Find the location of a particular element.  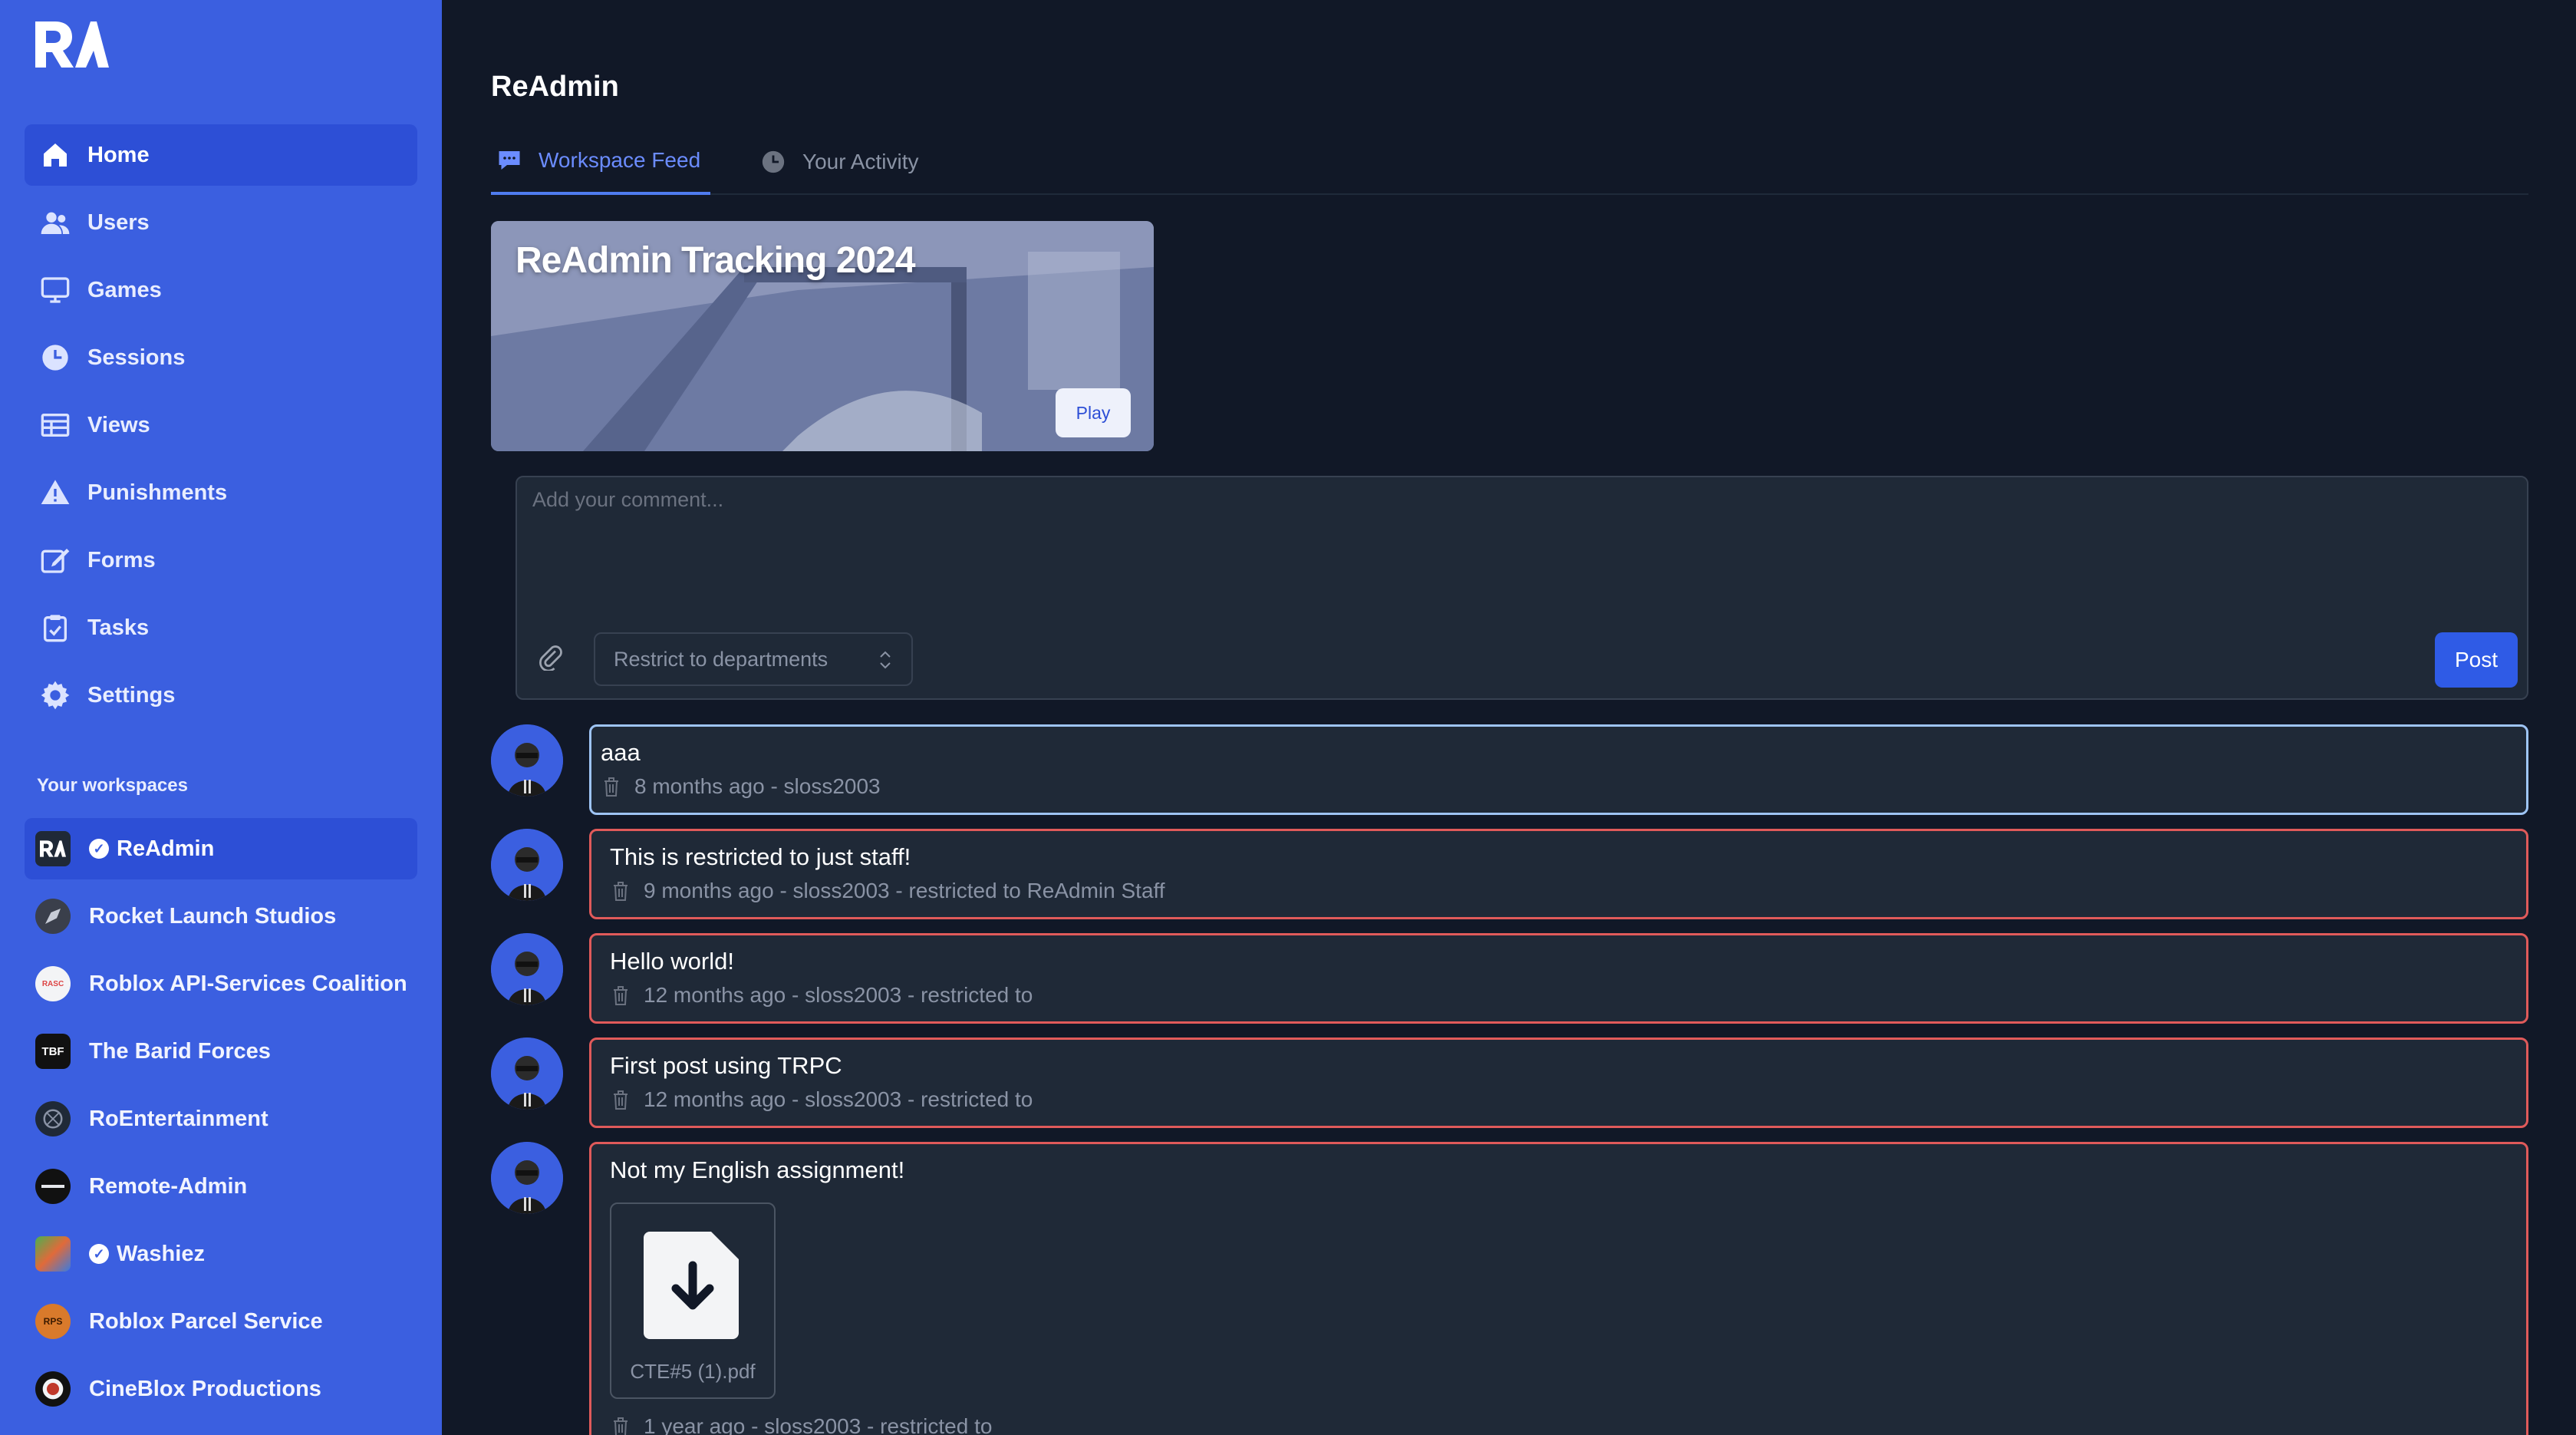

readmin-logo is located at coordinates (72, 44).